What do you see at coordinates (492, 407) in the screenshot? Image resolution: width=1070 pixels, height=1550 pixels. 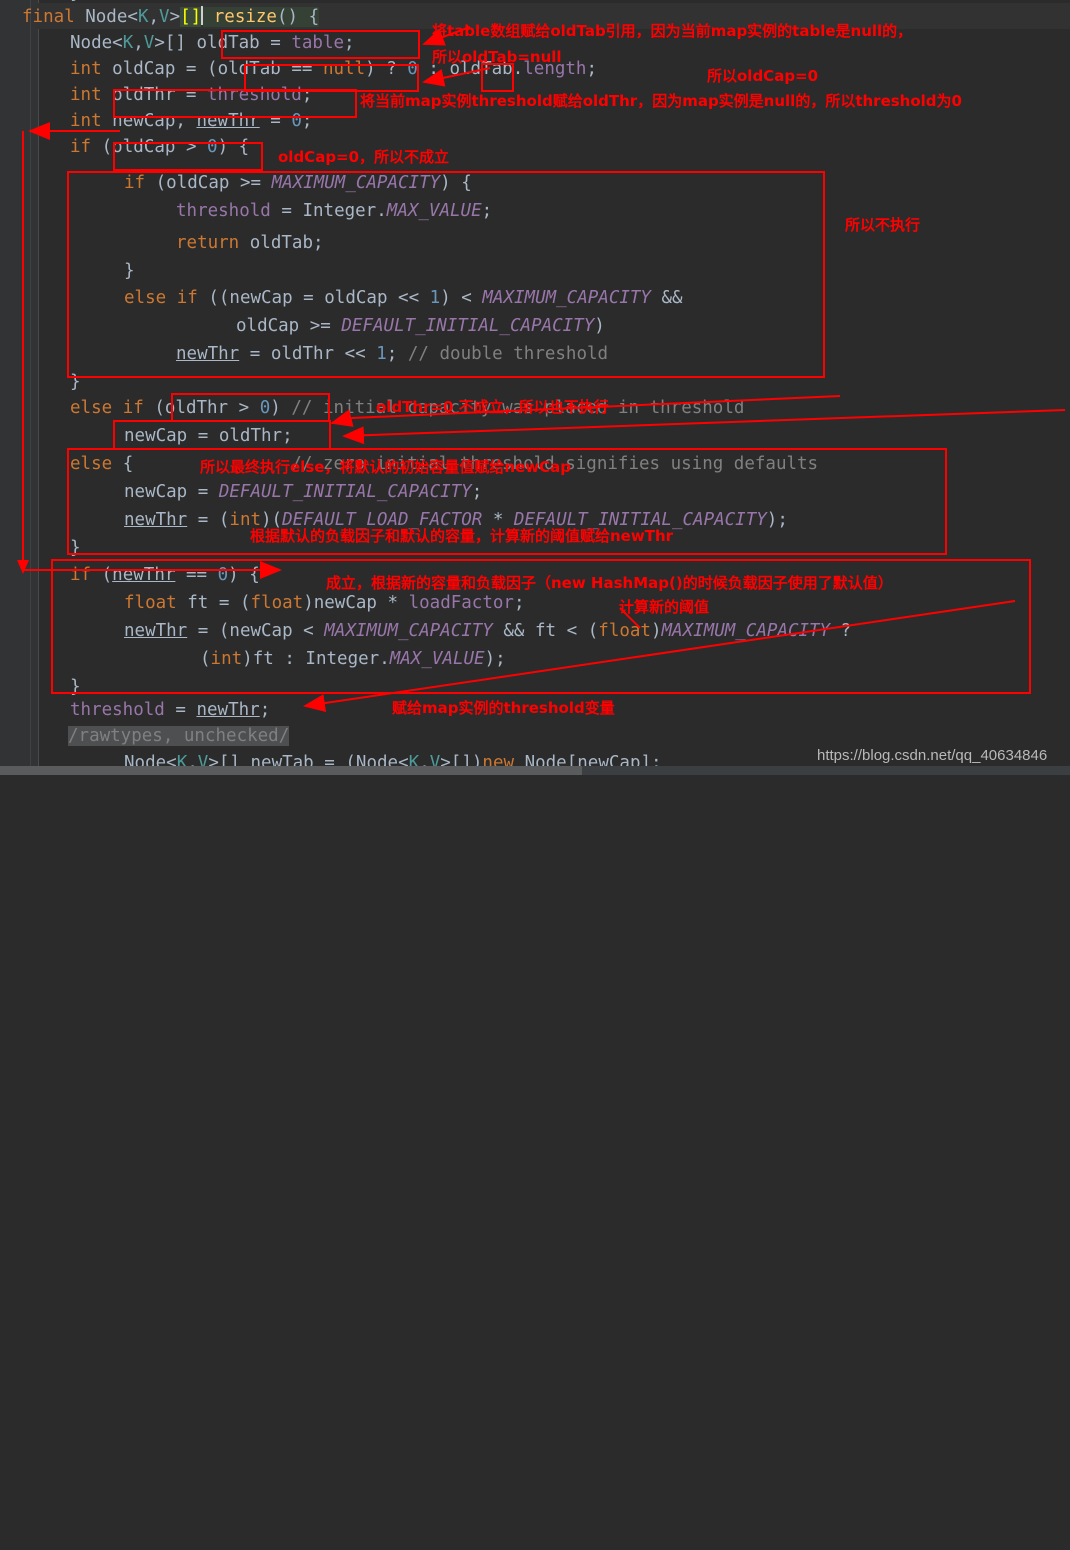 I see `annotation-oldthr-not-satisfied: oldThr=0 不成立，所以也不执行` at bounding box center [492, 407].